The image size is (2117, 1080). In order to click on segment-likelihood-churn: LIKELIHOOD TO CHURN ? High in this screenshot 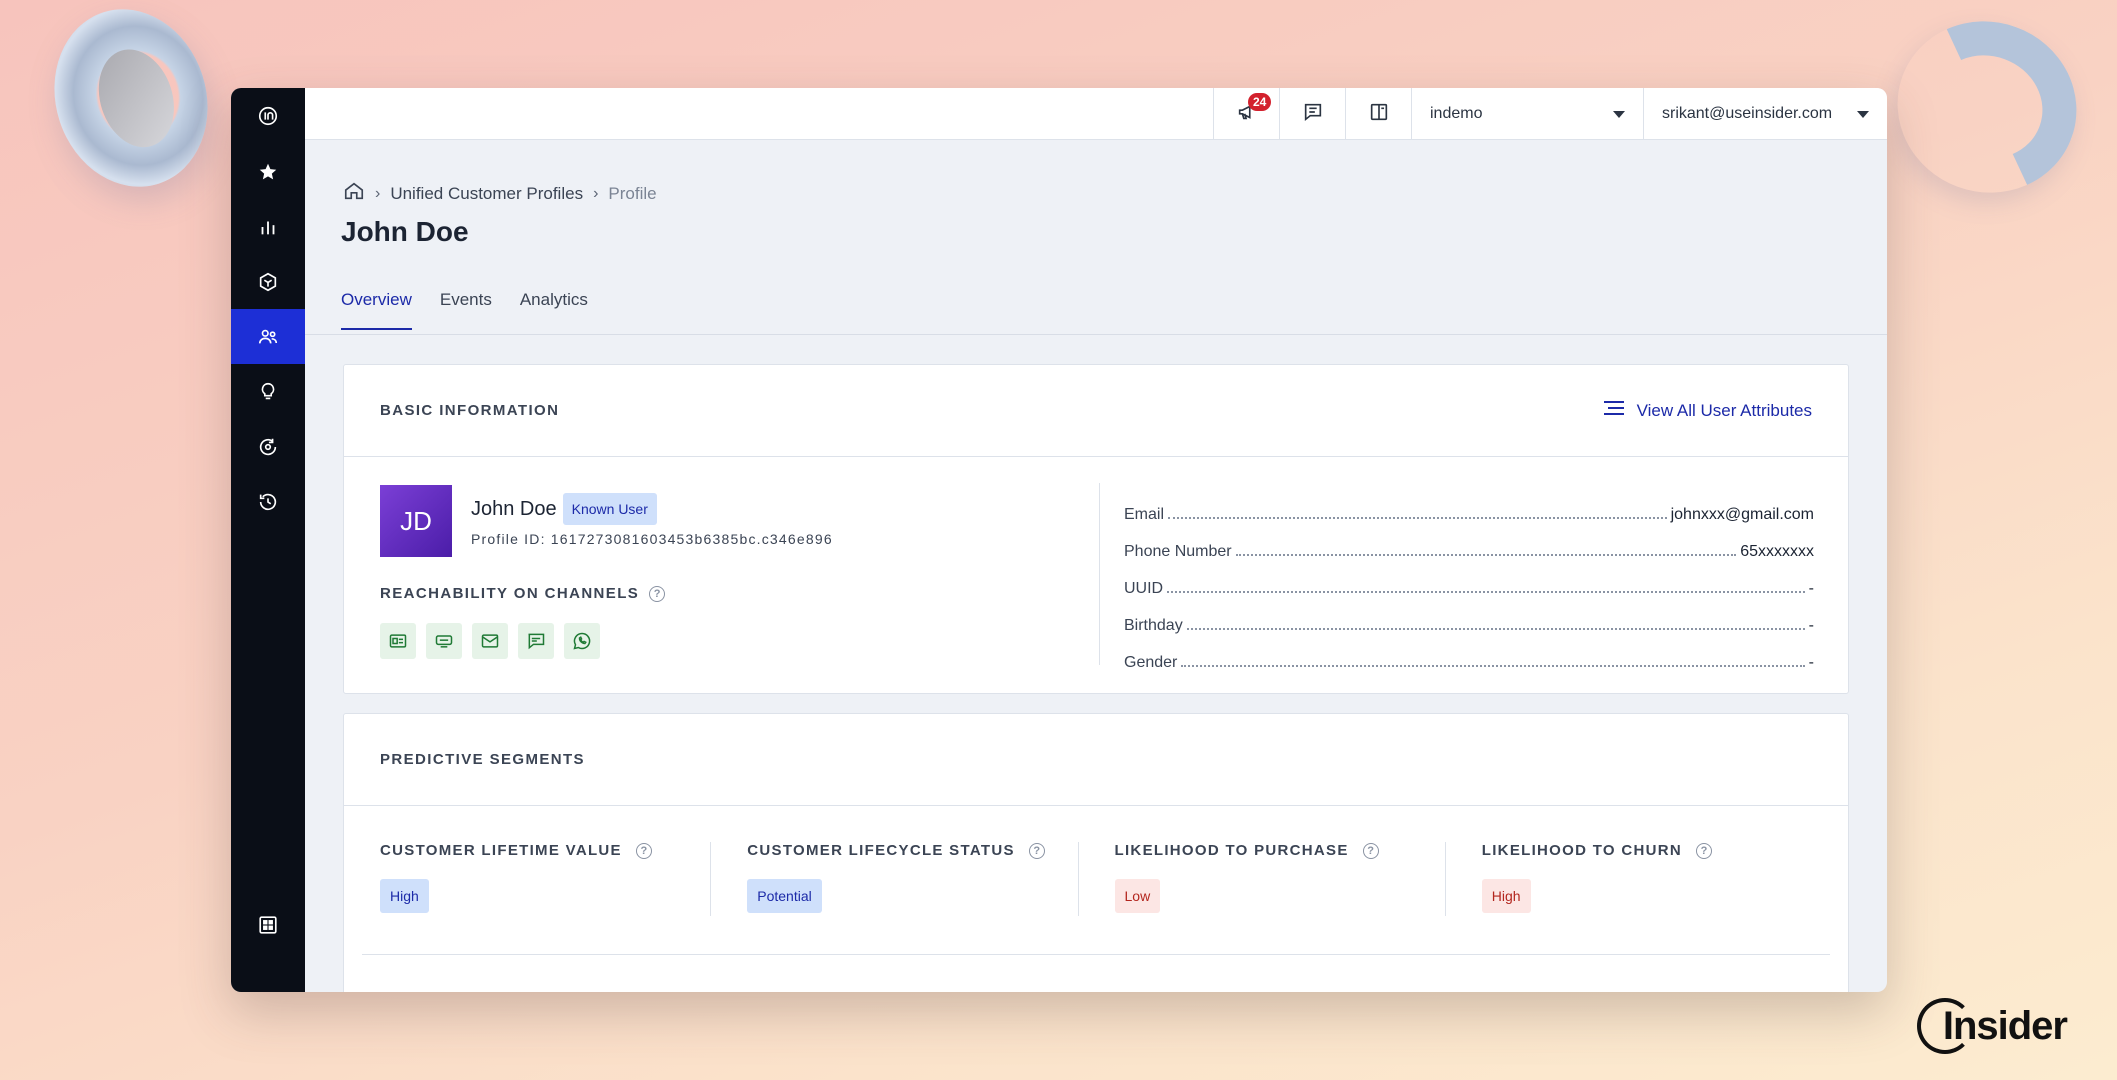, I will do `click(1628, 879)`.